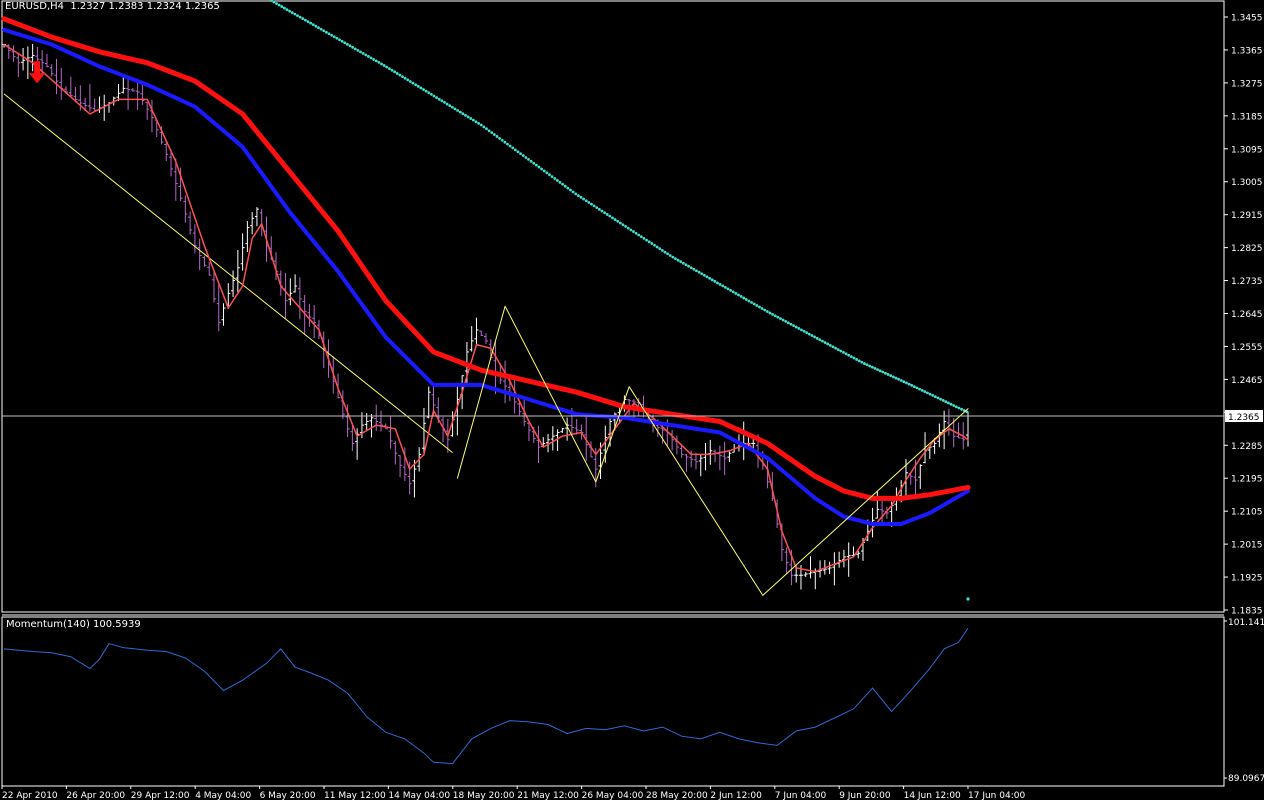  Describe the element at coordinates (95, 795) in the screenshot. I see `time-tick-label: 26 Apr 20:00` at that location.